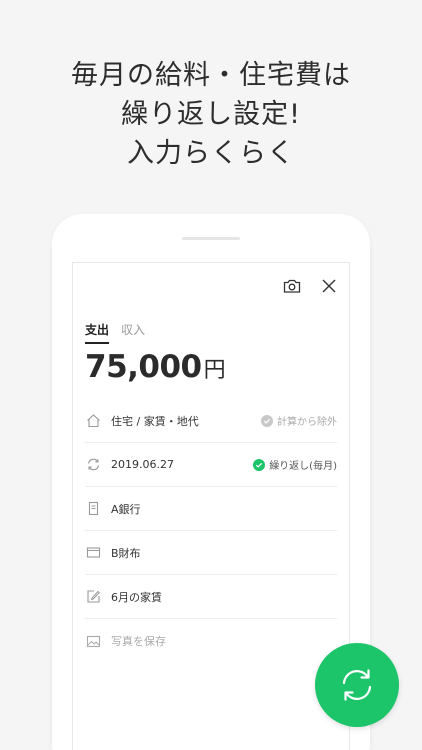 Image resolution: width=422 pixels, height=750 pixels. I want to click on account-row: A銀行, so click(211, 509).